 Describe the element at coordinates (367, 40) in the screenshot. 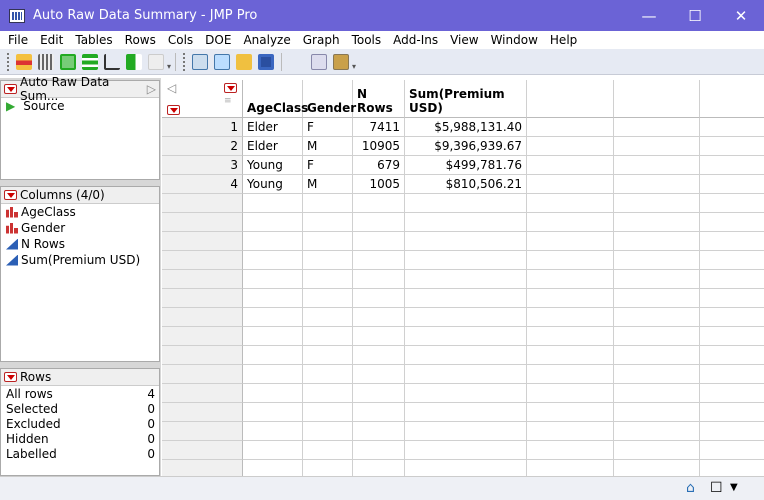

I see `menu-tools: Tools` at that location.